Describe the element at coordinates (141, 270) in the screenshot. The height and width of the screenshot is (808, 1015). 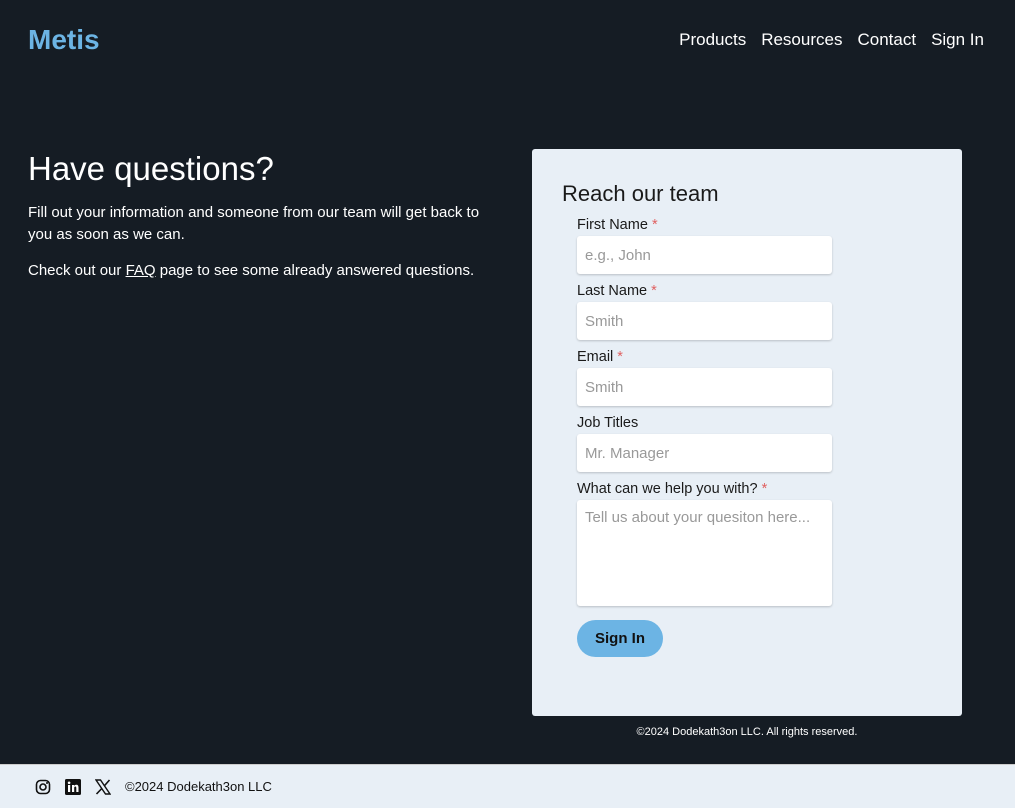
I see `faq-link: FAQ` at that location.